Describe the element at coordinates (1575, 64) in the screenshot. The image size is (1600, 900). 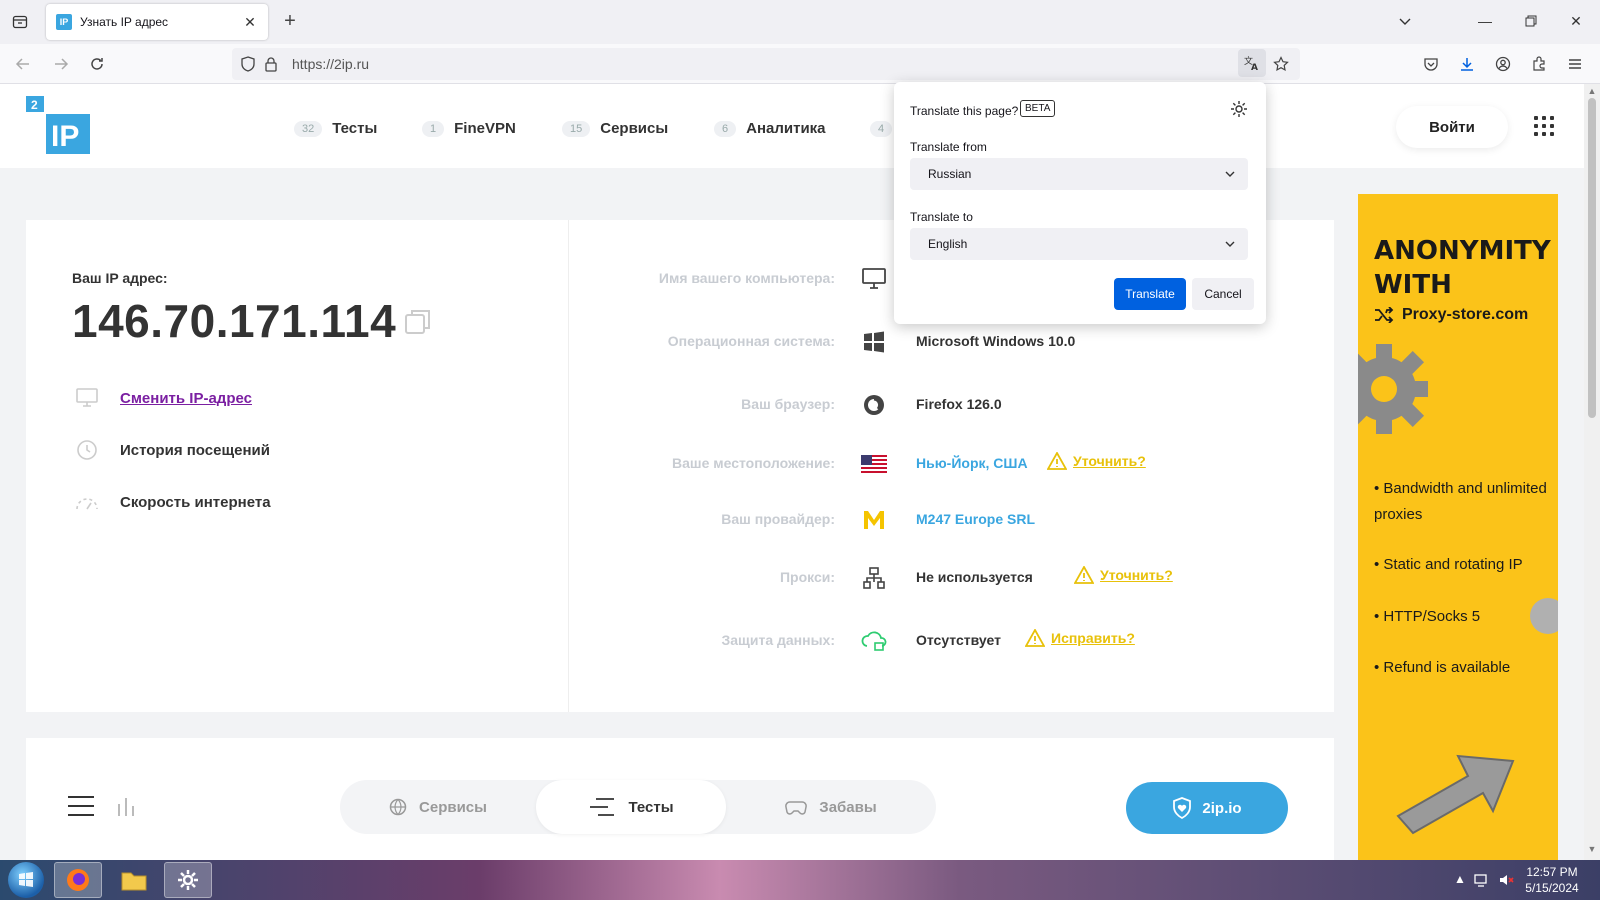
I see `app-menu-icon` at that location.